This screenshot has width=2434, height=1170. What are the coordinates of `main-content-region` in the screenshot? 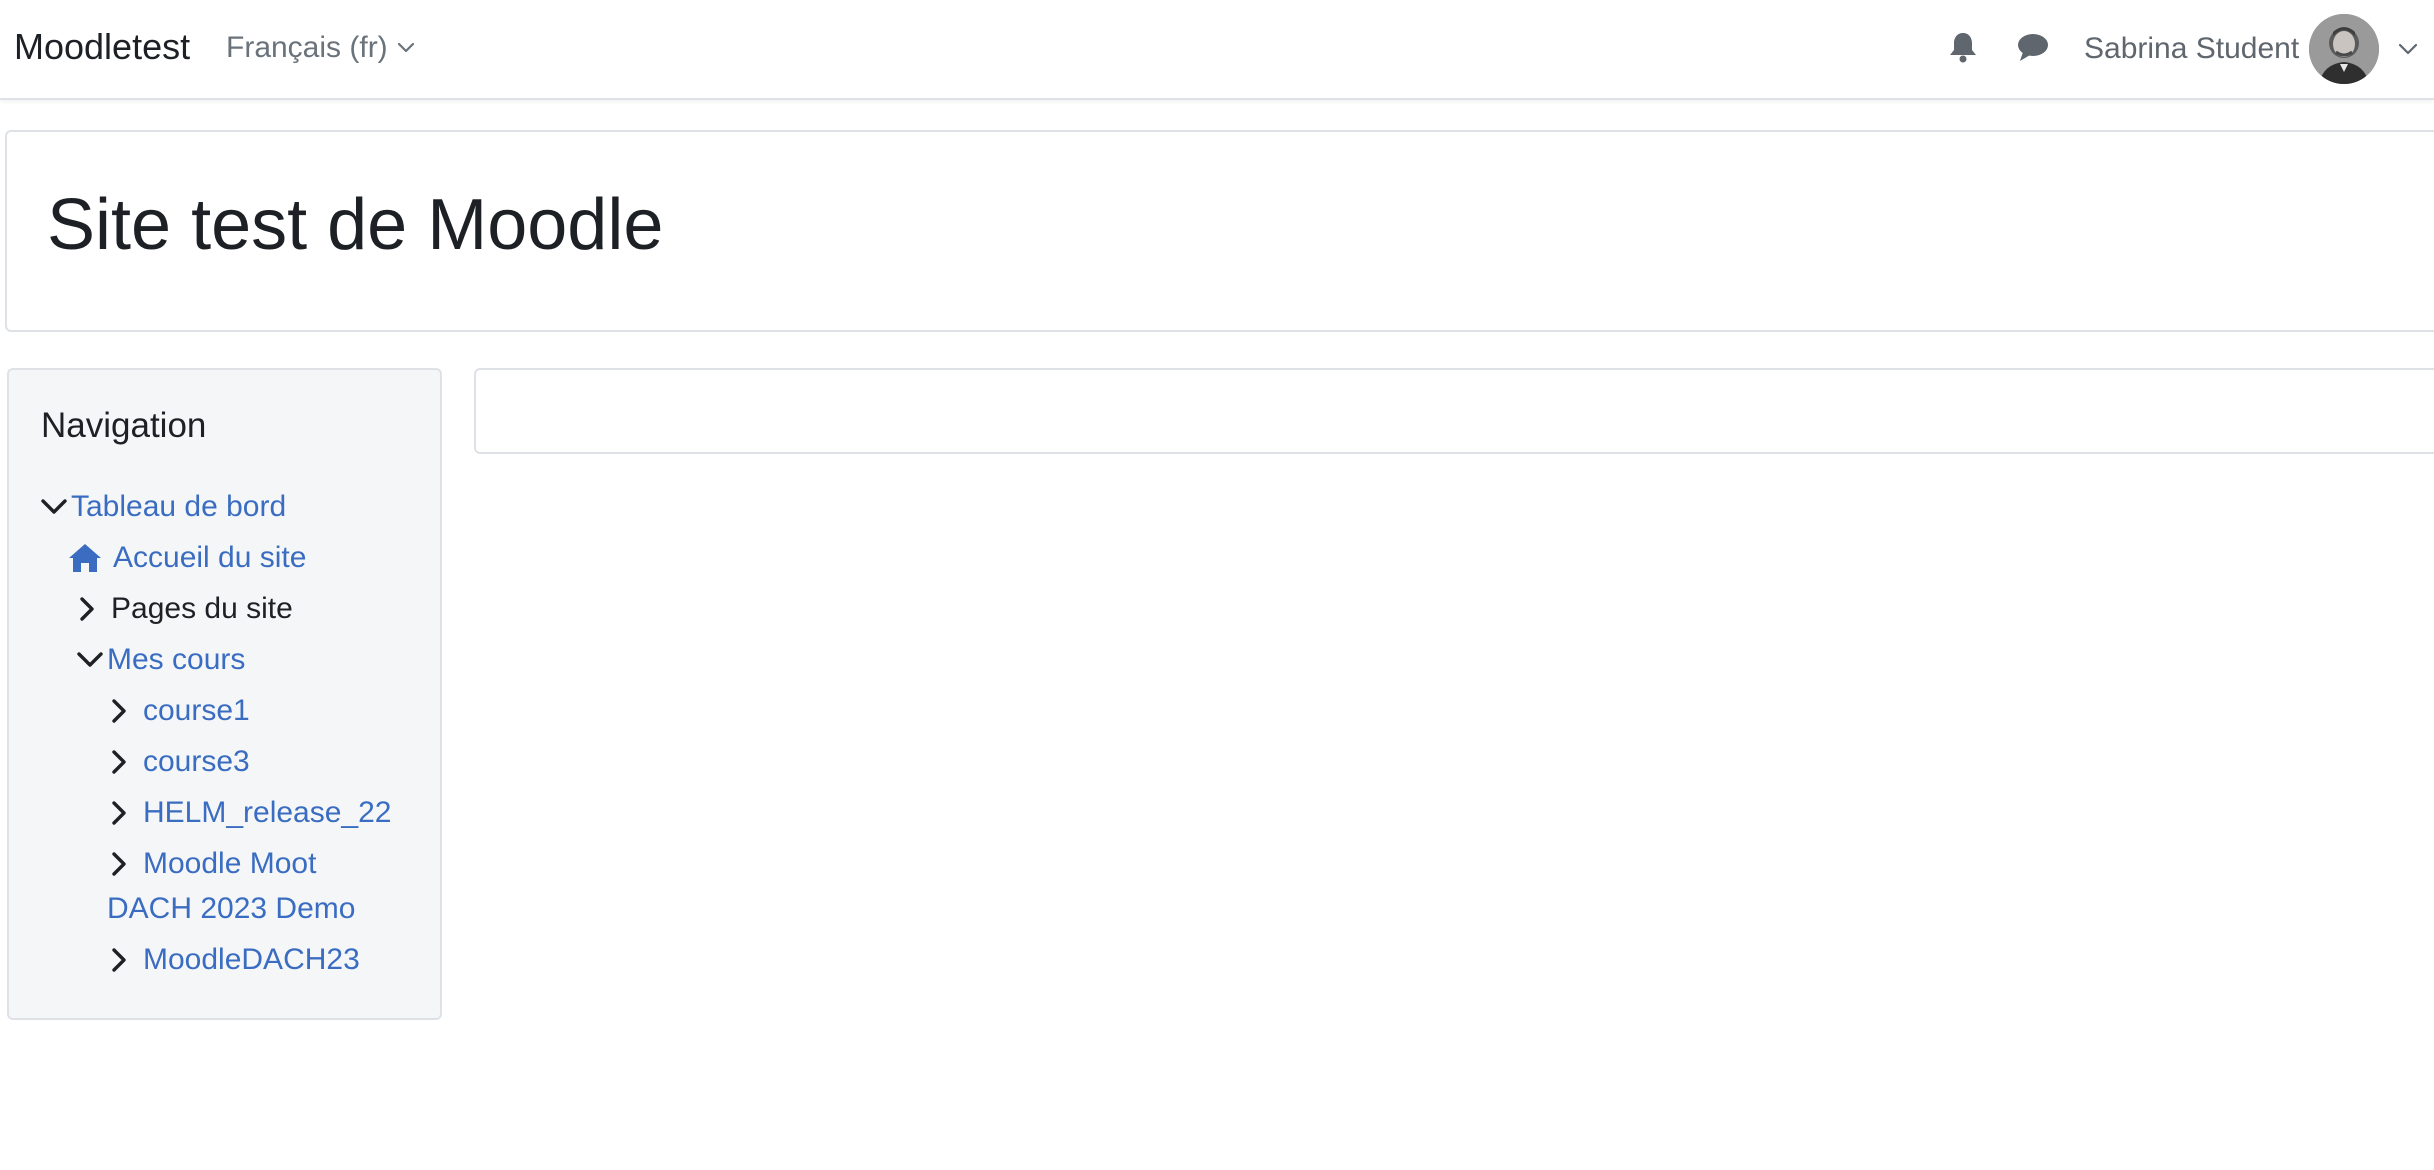 It's located at (1454, 411).